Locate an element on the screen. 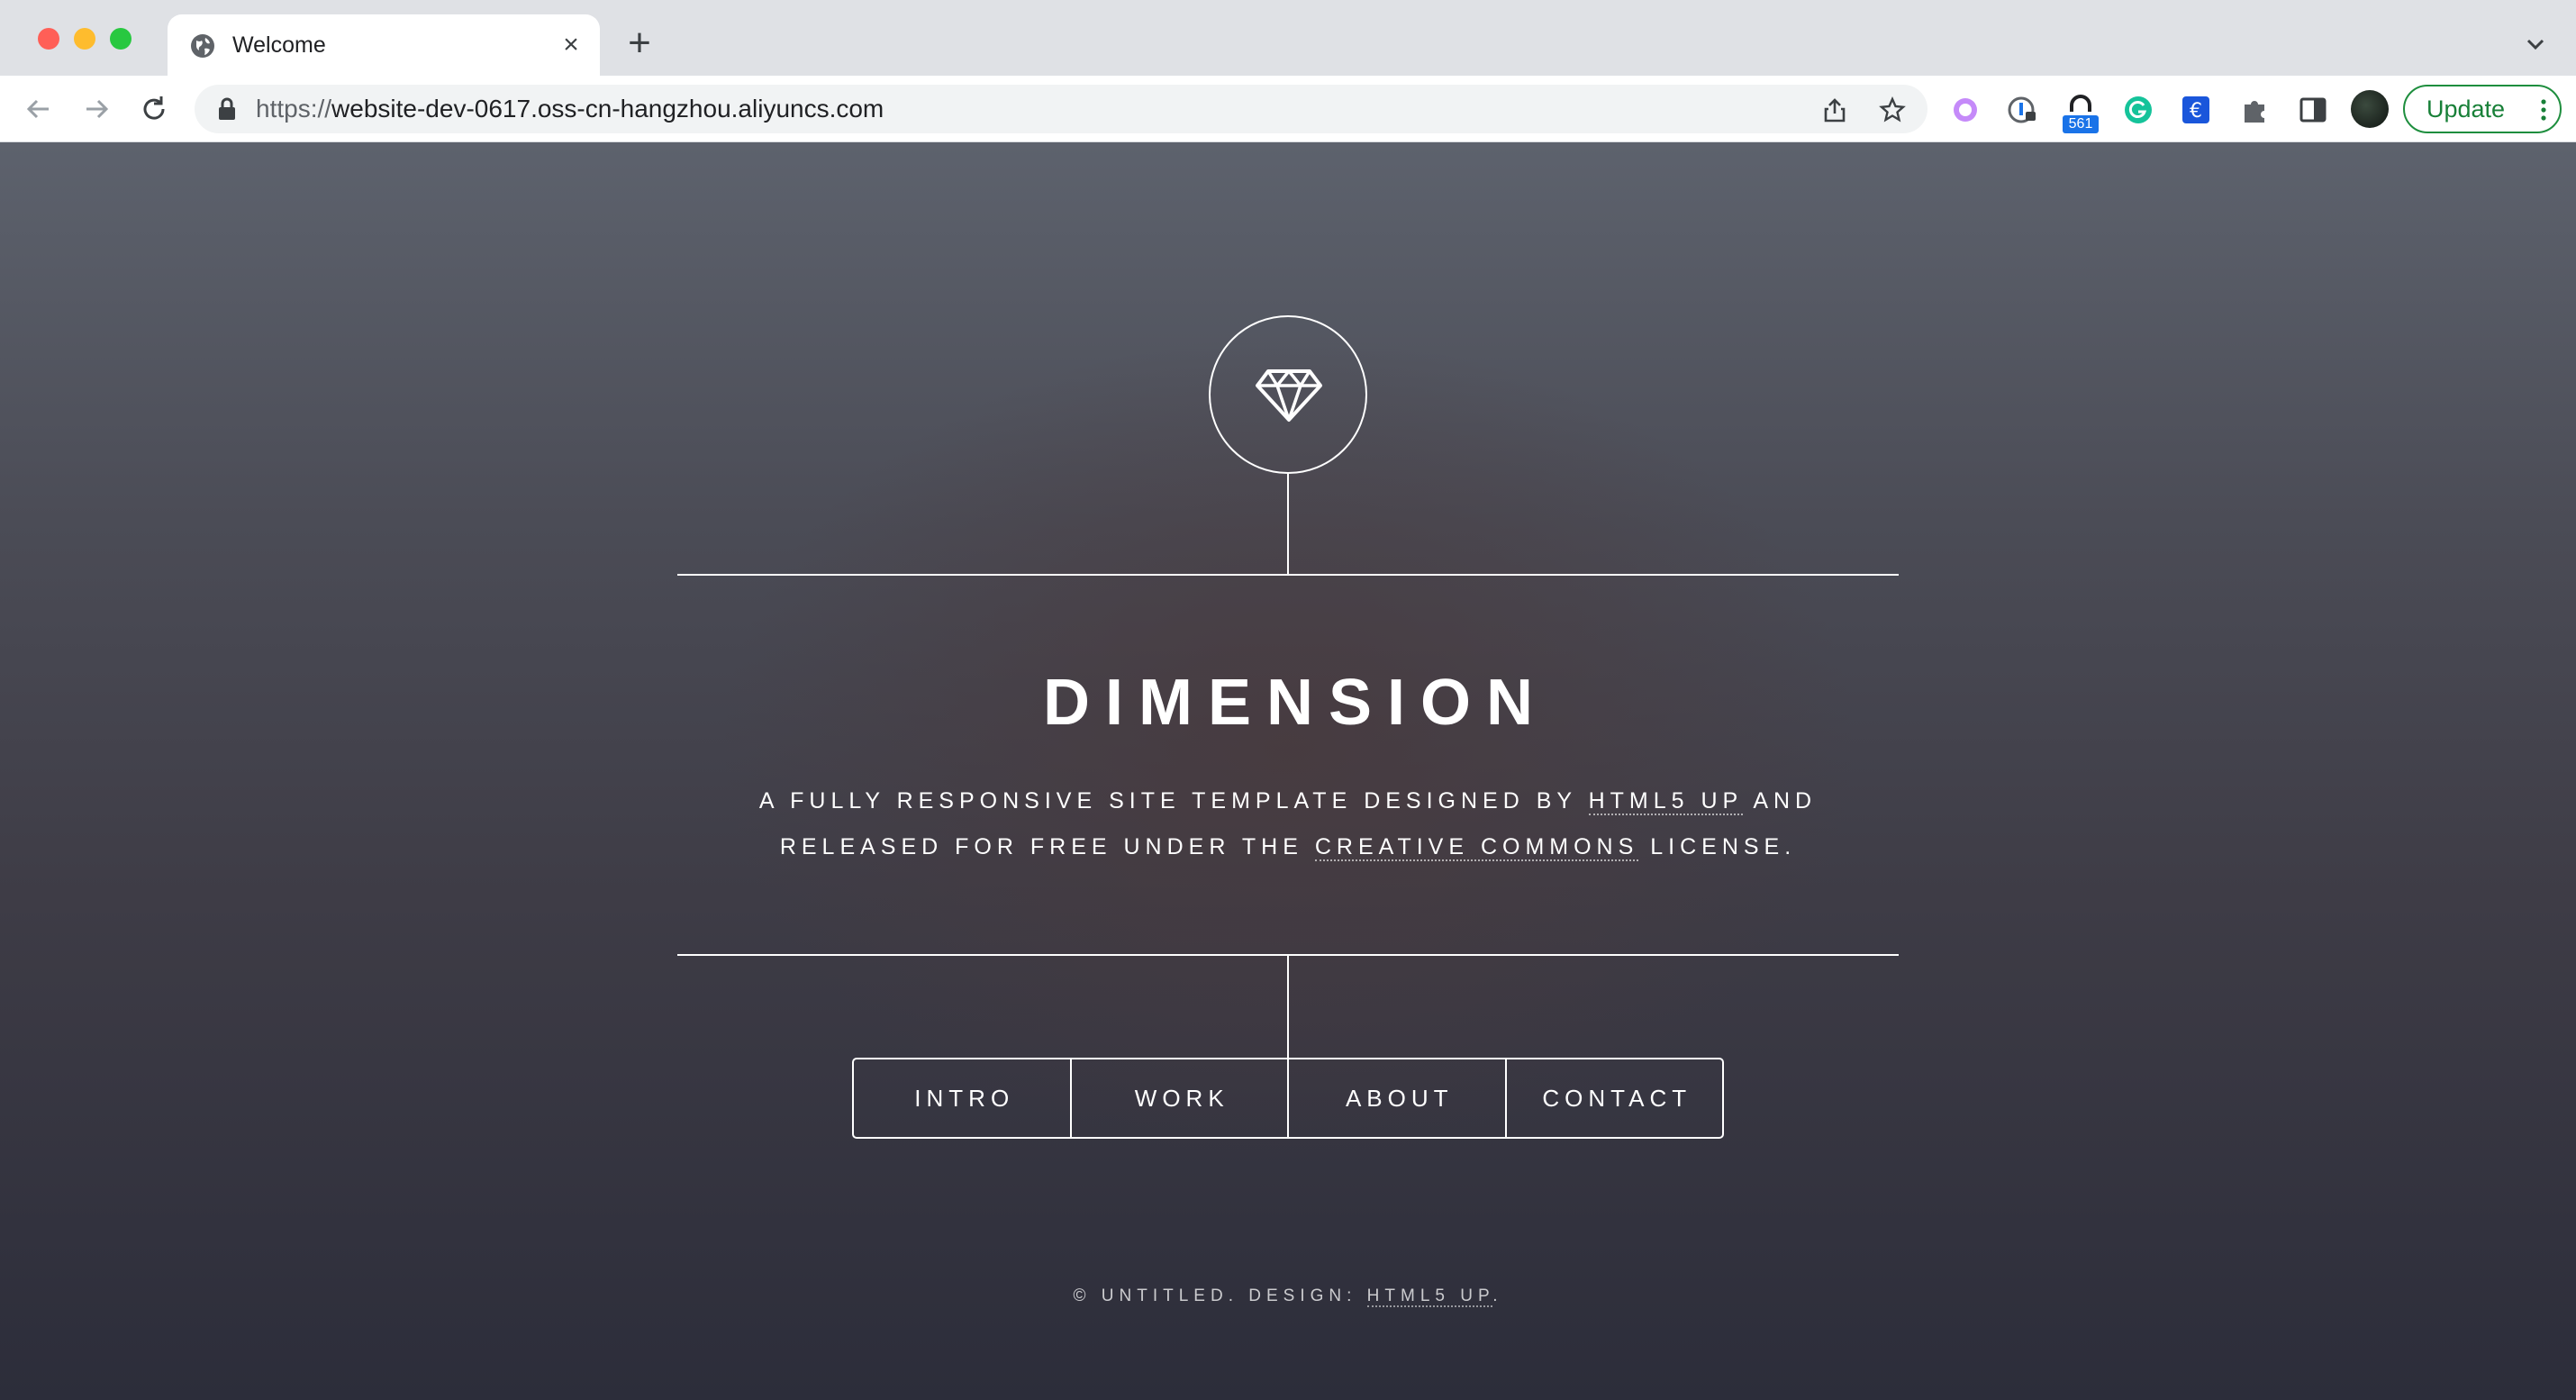  forward-arrow-icon is located at coordinates (96, 109).